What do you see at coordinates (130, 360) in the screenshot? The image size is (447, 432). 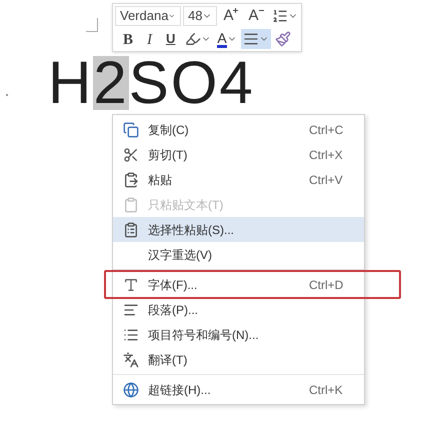 I see `translate-icon` at bounding box center [130, 360].